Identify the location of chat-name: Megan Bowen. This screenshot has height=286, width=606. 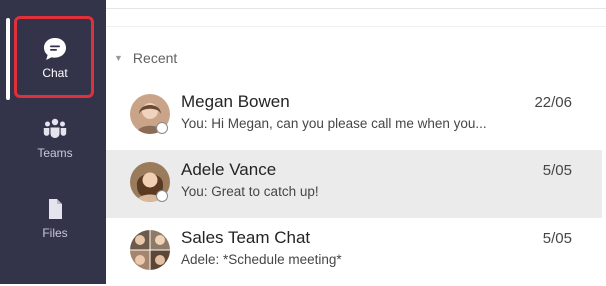
(235, 101).